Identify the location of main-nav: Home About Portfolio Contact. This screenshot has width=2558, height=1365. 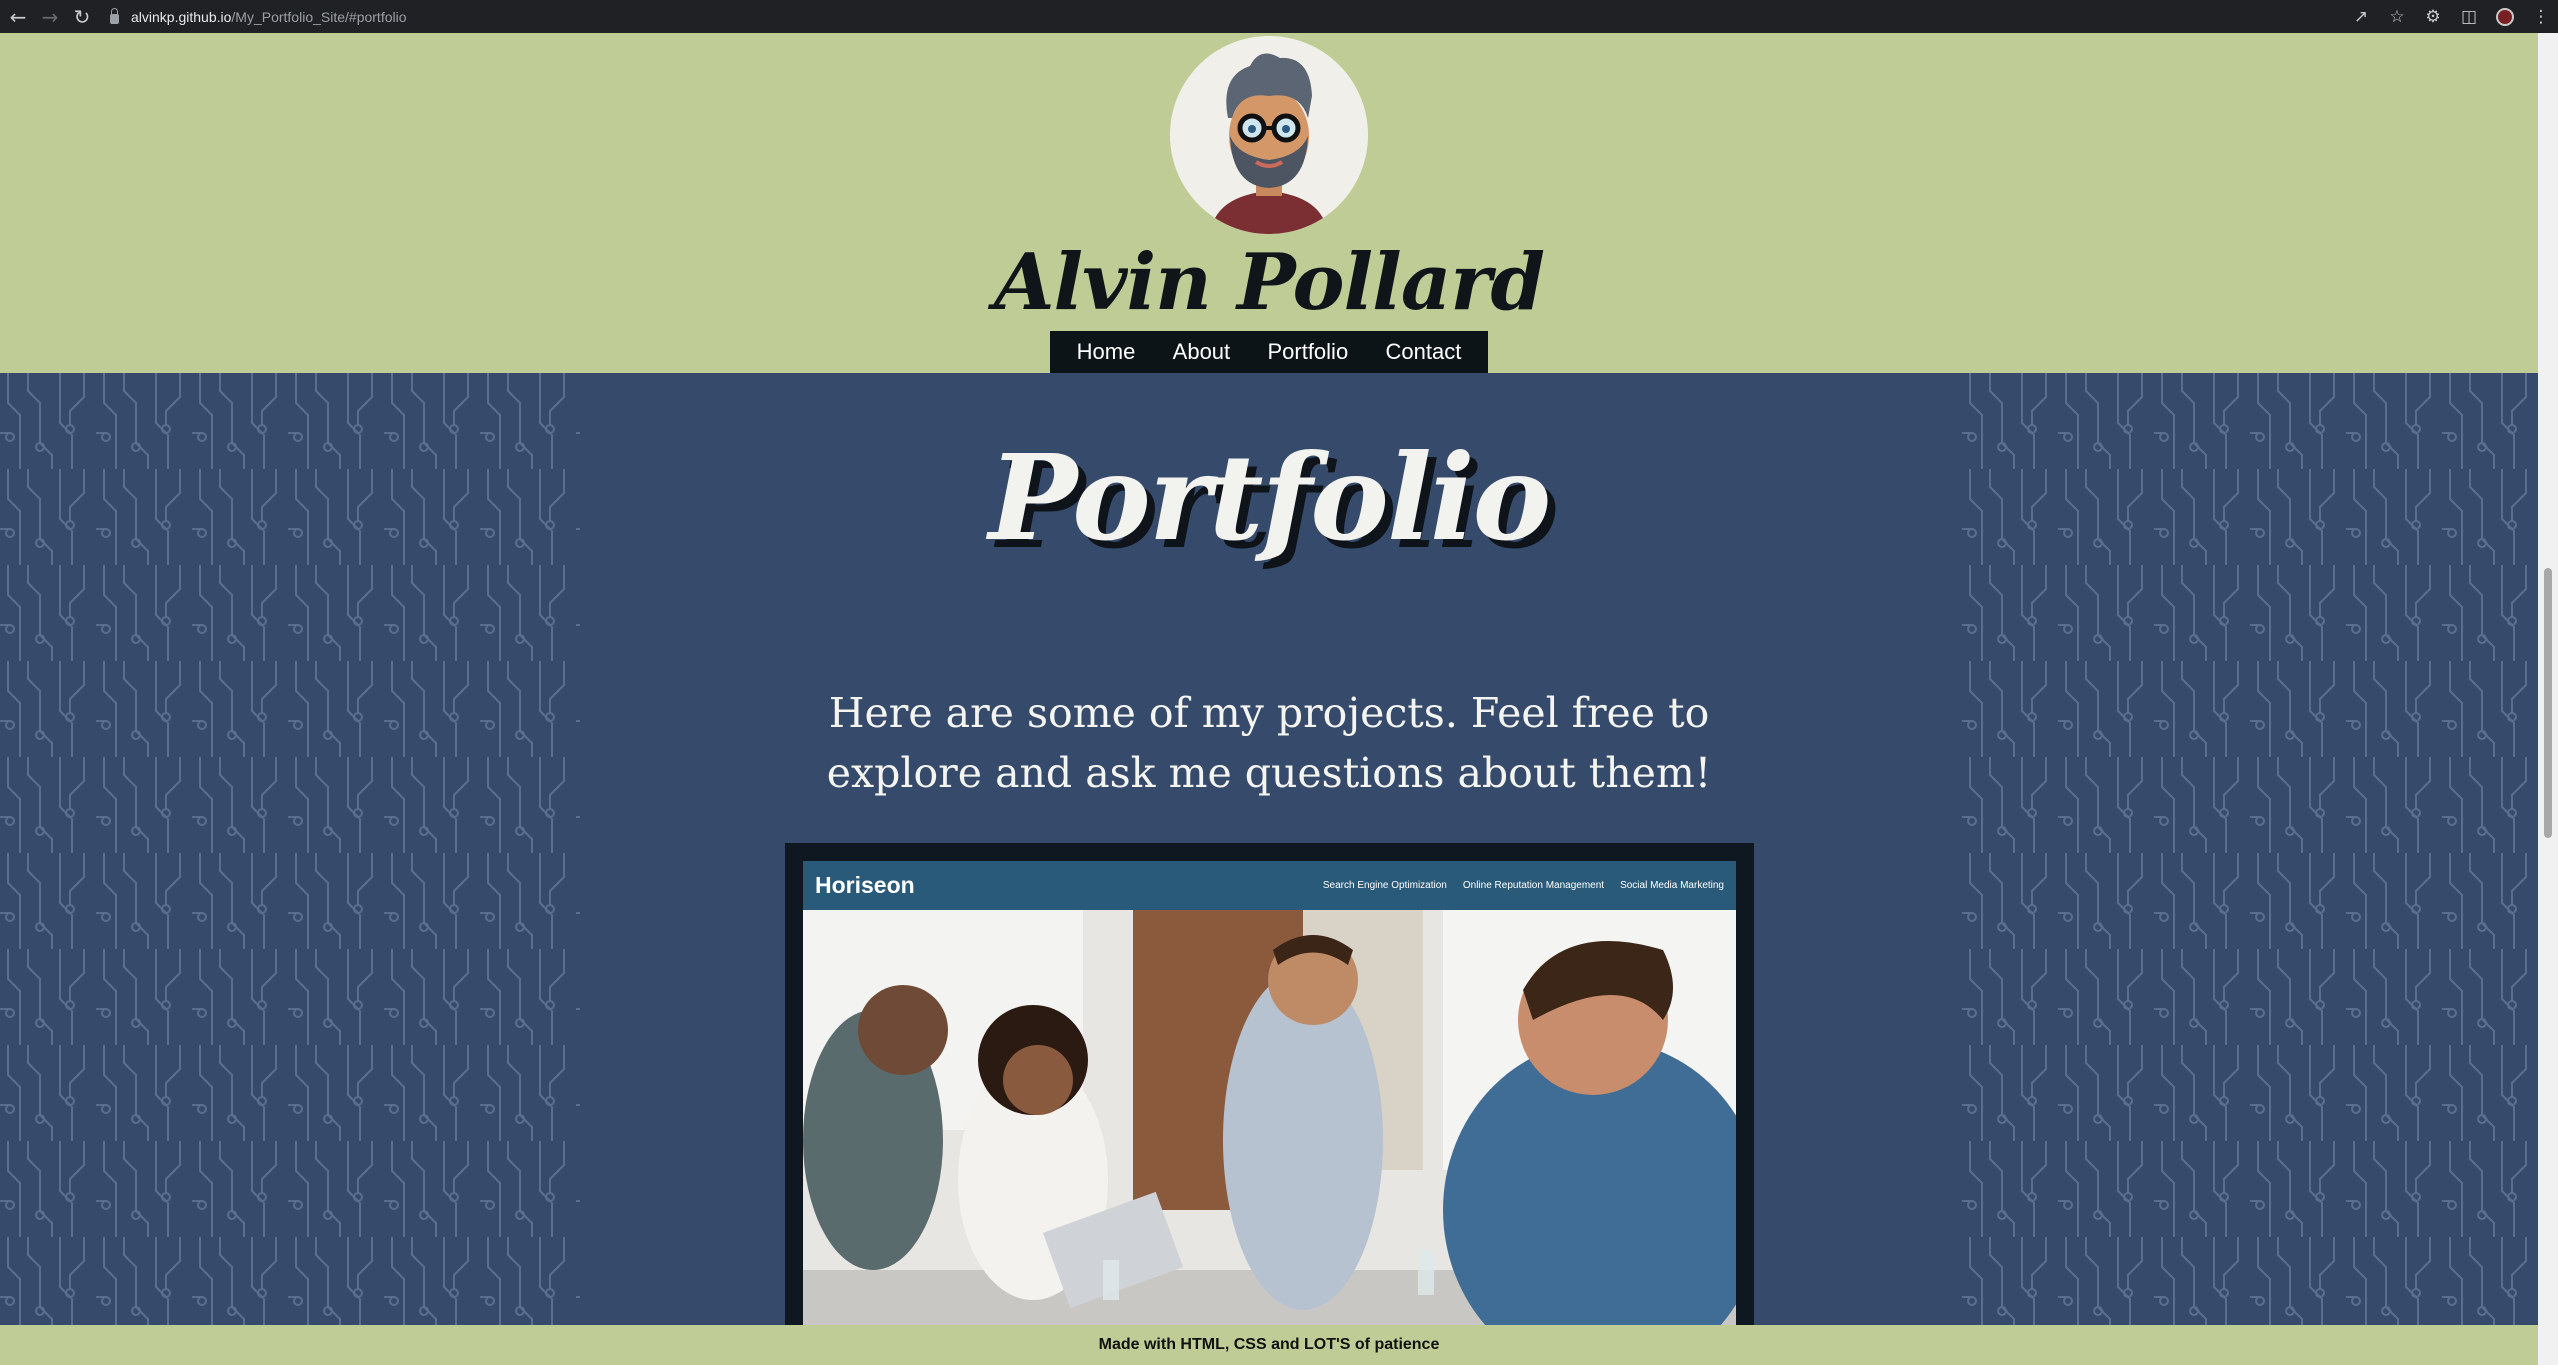
(1269, 352).